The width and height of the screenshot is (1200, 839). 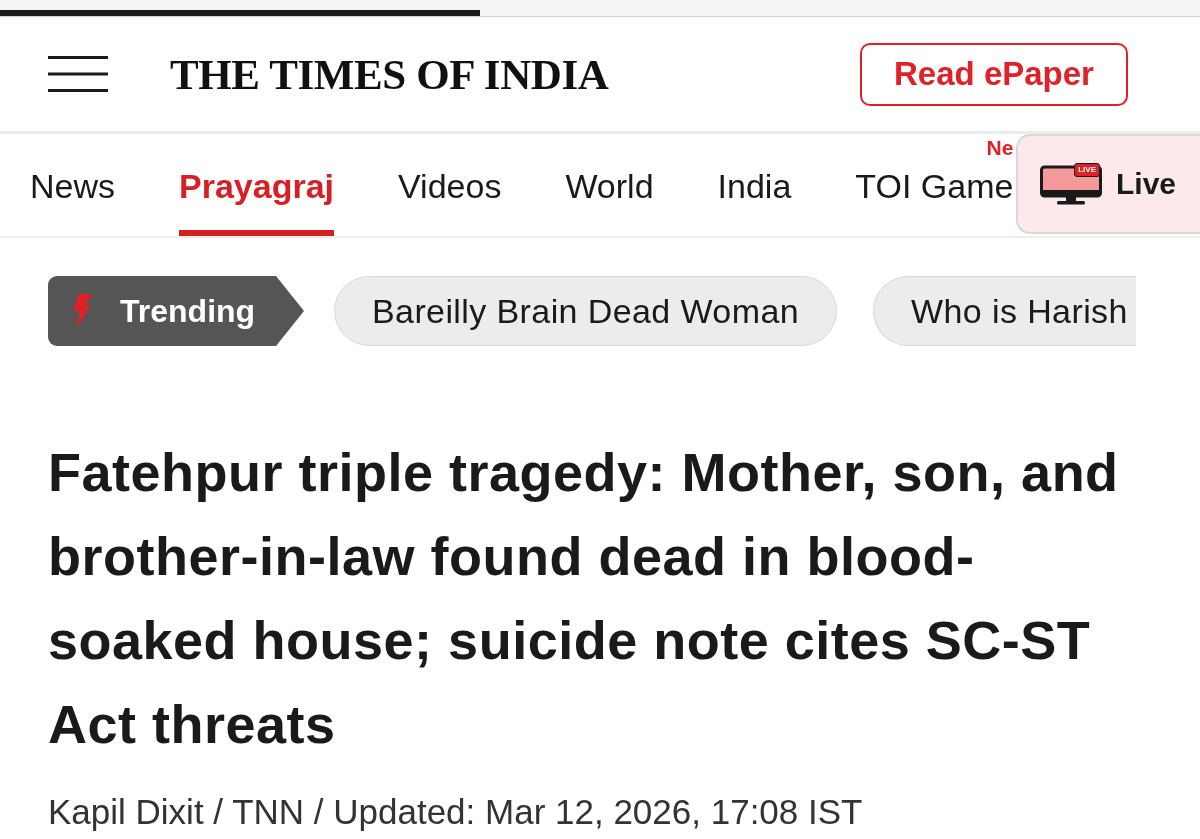 I want to click on nav-tab: Videos, so click(x=450, y=201).